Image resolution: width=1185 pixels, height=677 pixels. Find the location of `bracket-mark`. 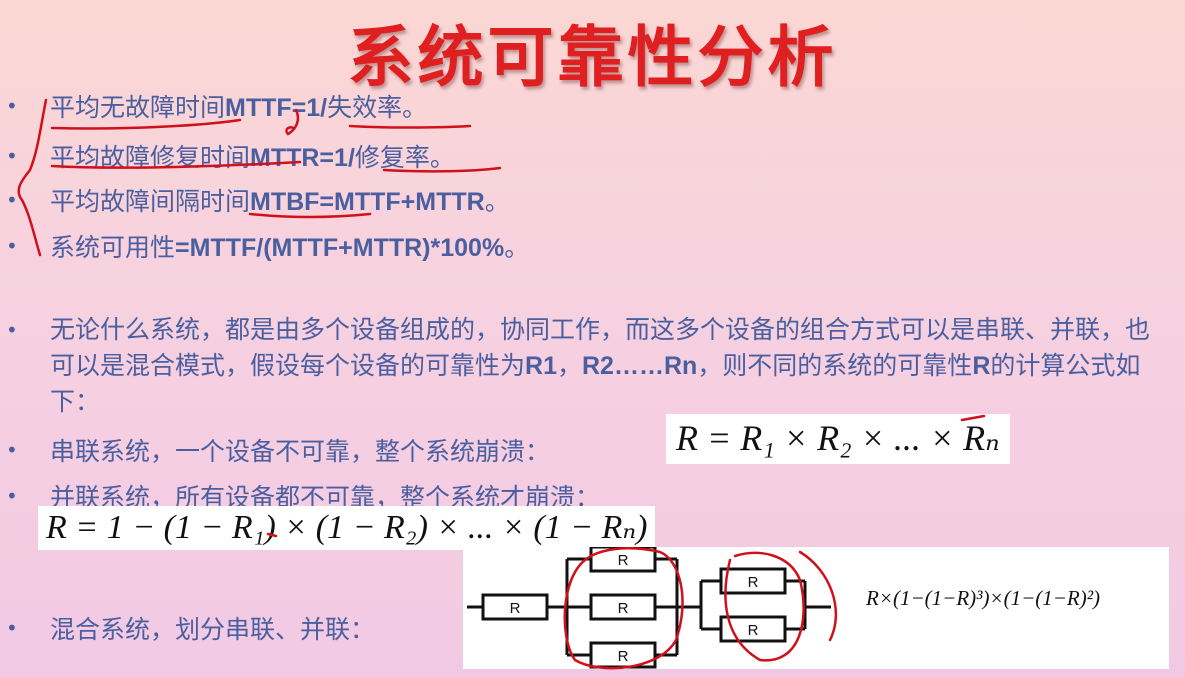

bracket-mark is located at coordinates (32, 177).